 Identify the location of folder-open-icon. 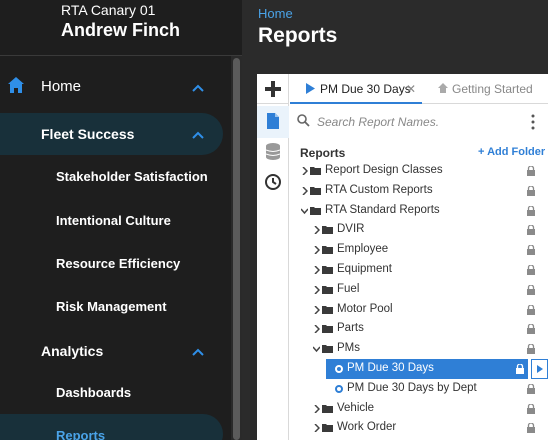
(327, 349).